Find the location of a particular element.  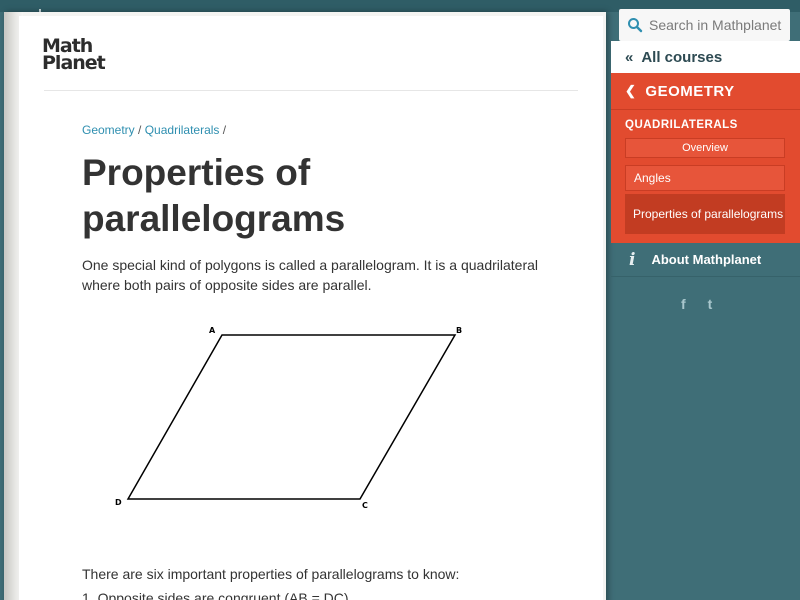

breadcrumb-quadrilaterals: Quadrilaterals is located at coordinates (182, 130).